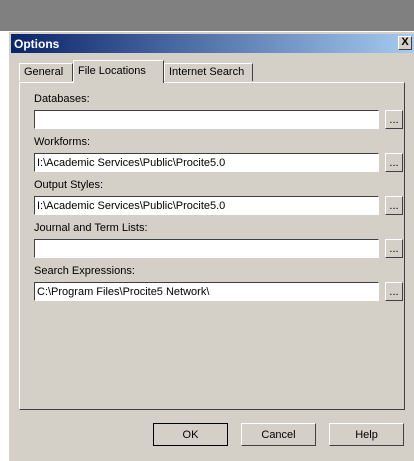  Describe the element at coordinates (69, 185) in the screenshot. I see `output-styles-label: Output Styles:` at that location.